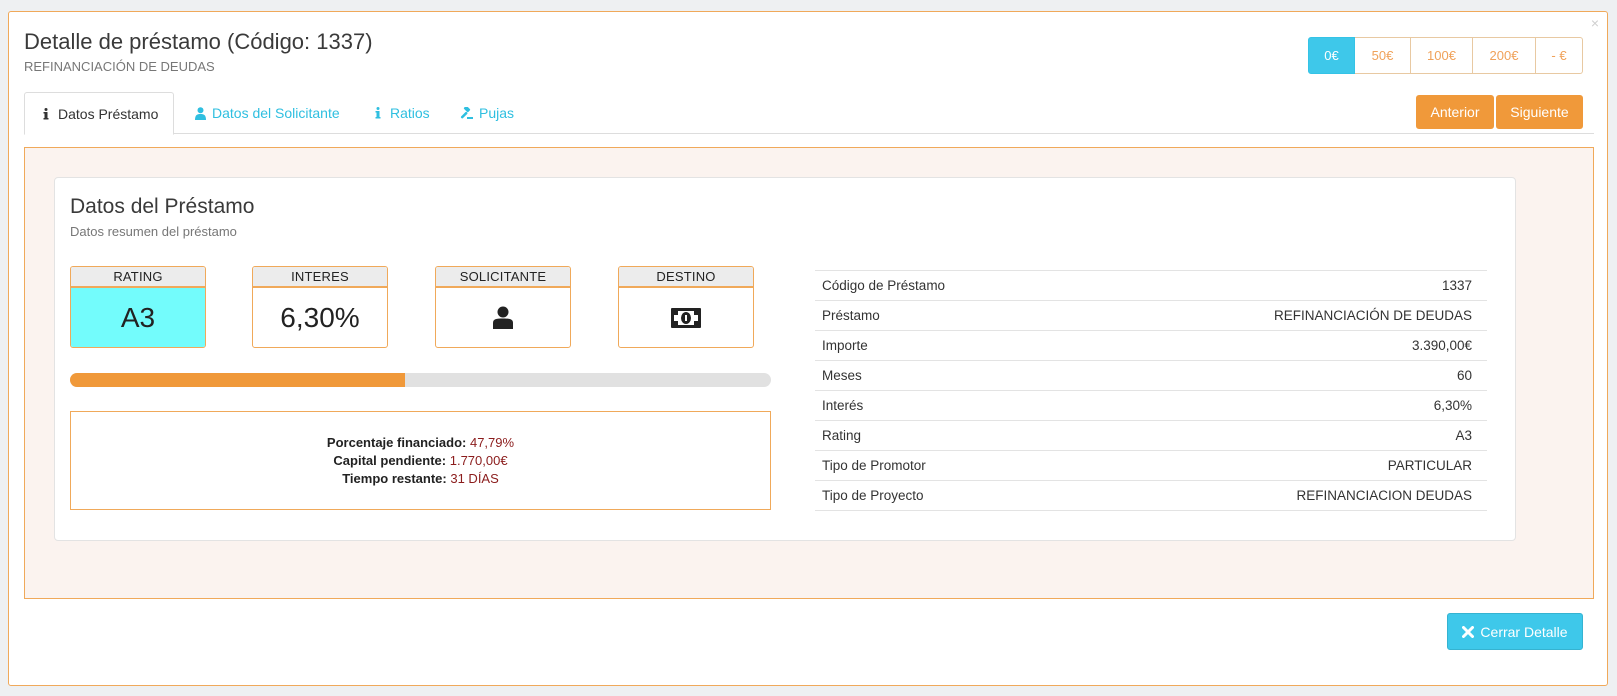  Describe the element at coordinates (503, 277) in the screenshot. I see `applicant-box-header: SOLICITANTE` at that location.